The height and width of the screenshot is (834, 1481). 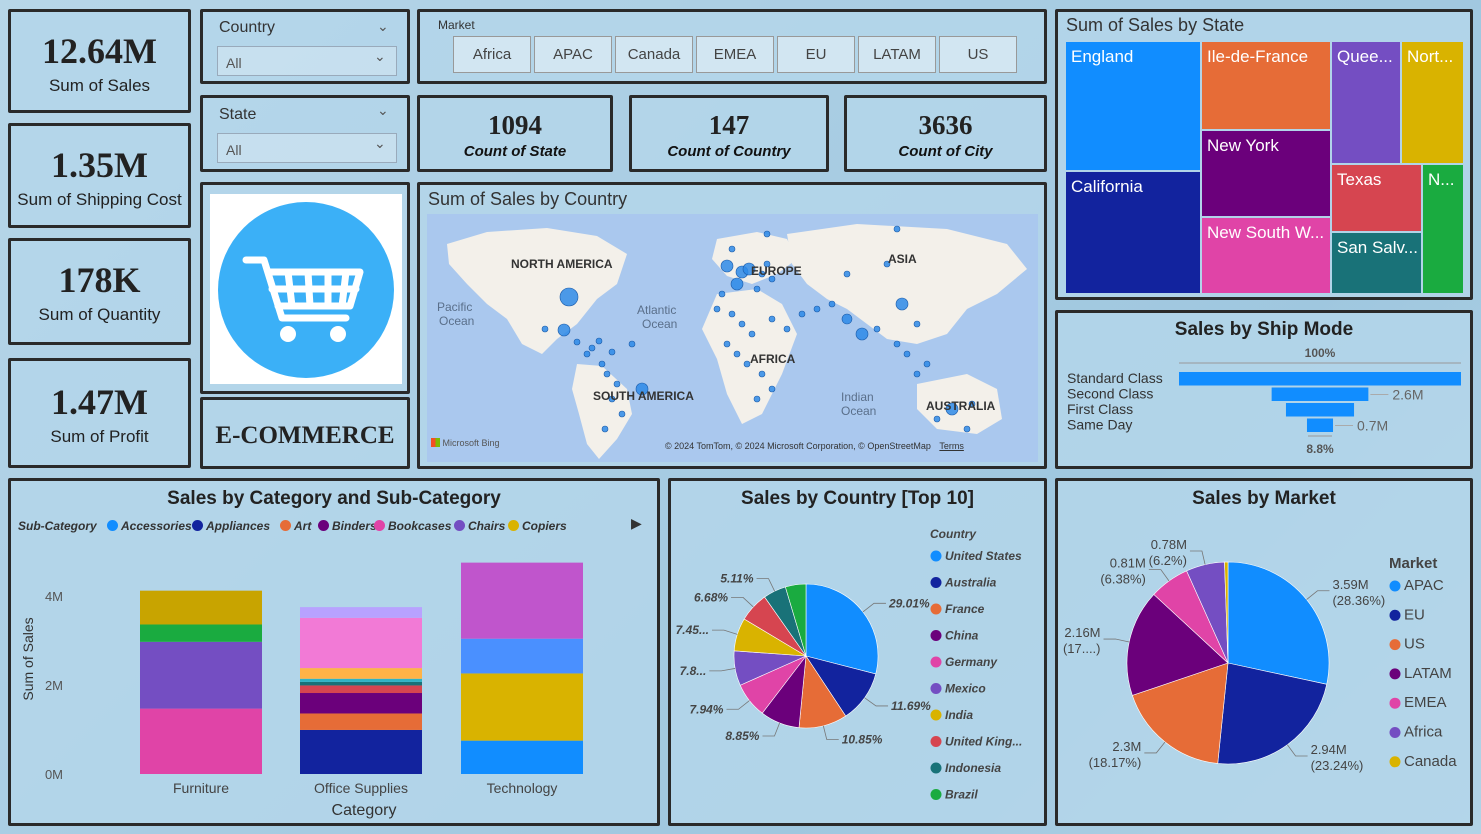 I want to click on treemap-cell: California, so click(x=1133, y=232).